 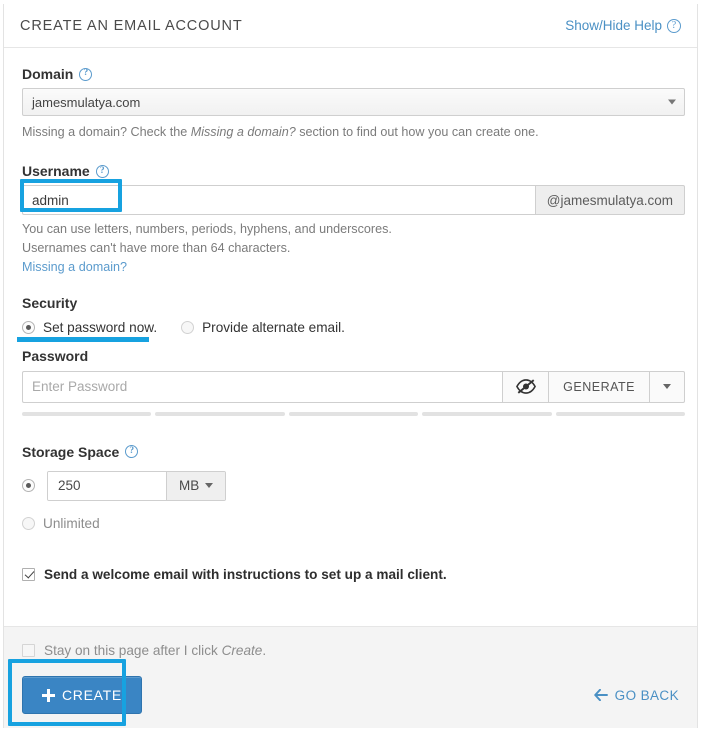 I want to click on domain-label: Domain, so click(x=48, y=74).